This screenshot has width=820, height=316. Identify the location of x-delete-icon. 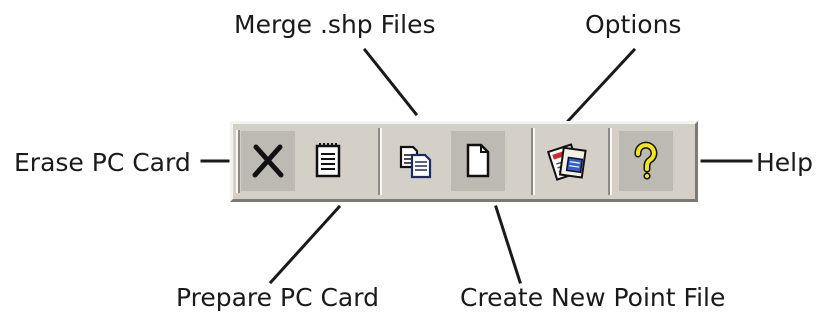
(268, 161).